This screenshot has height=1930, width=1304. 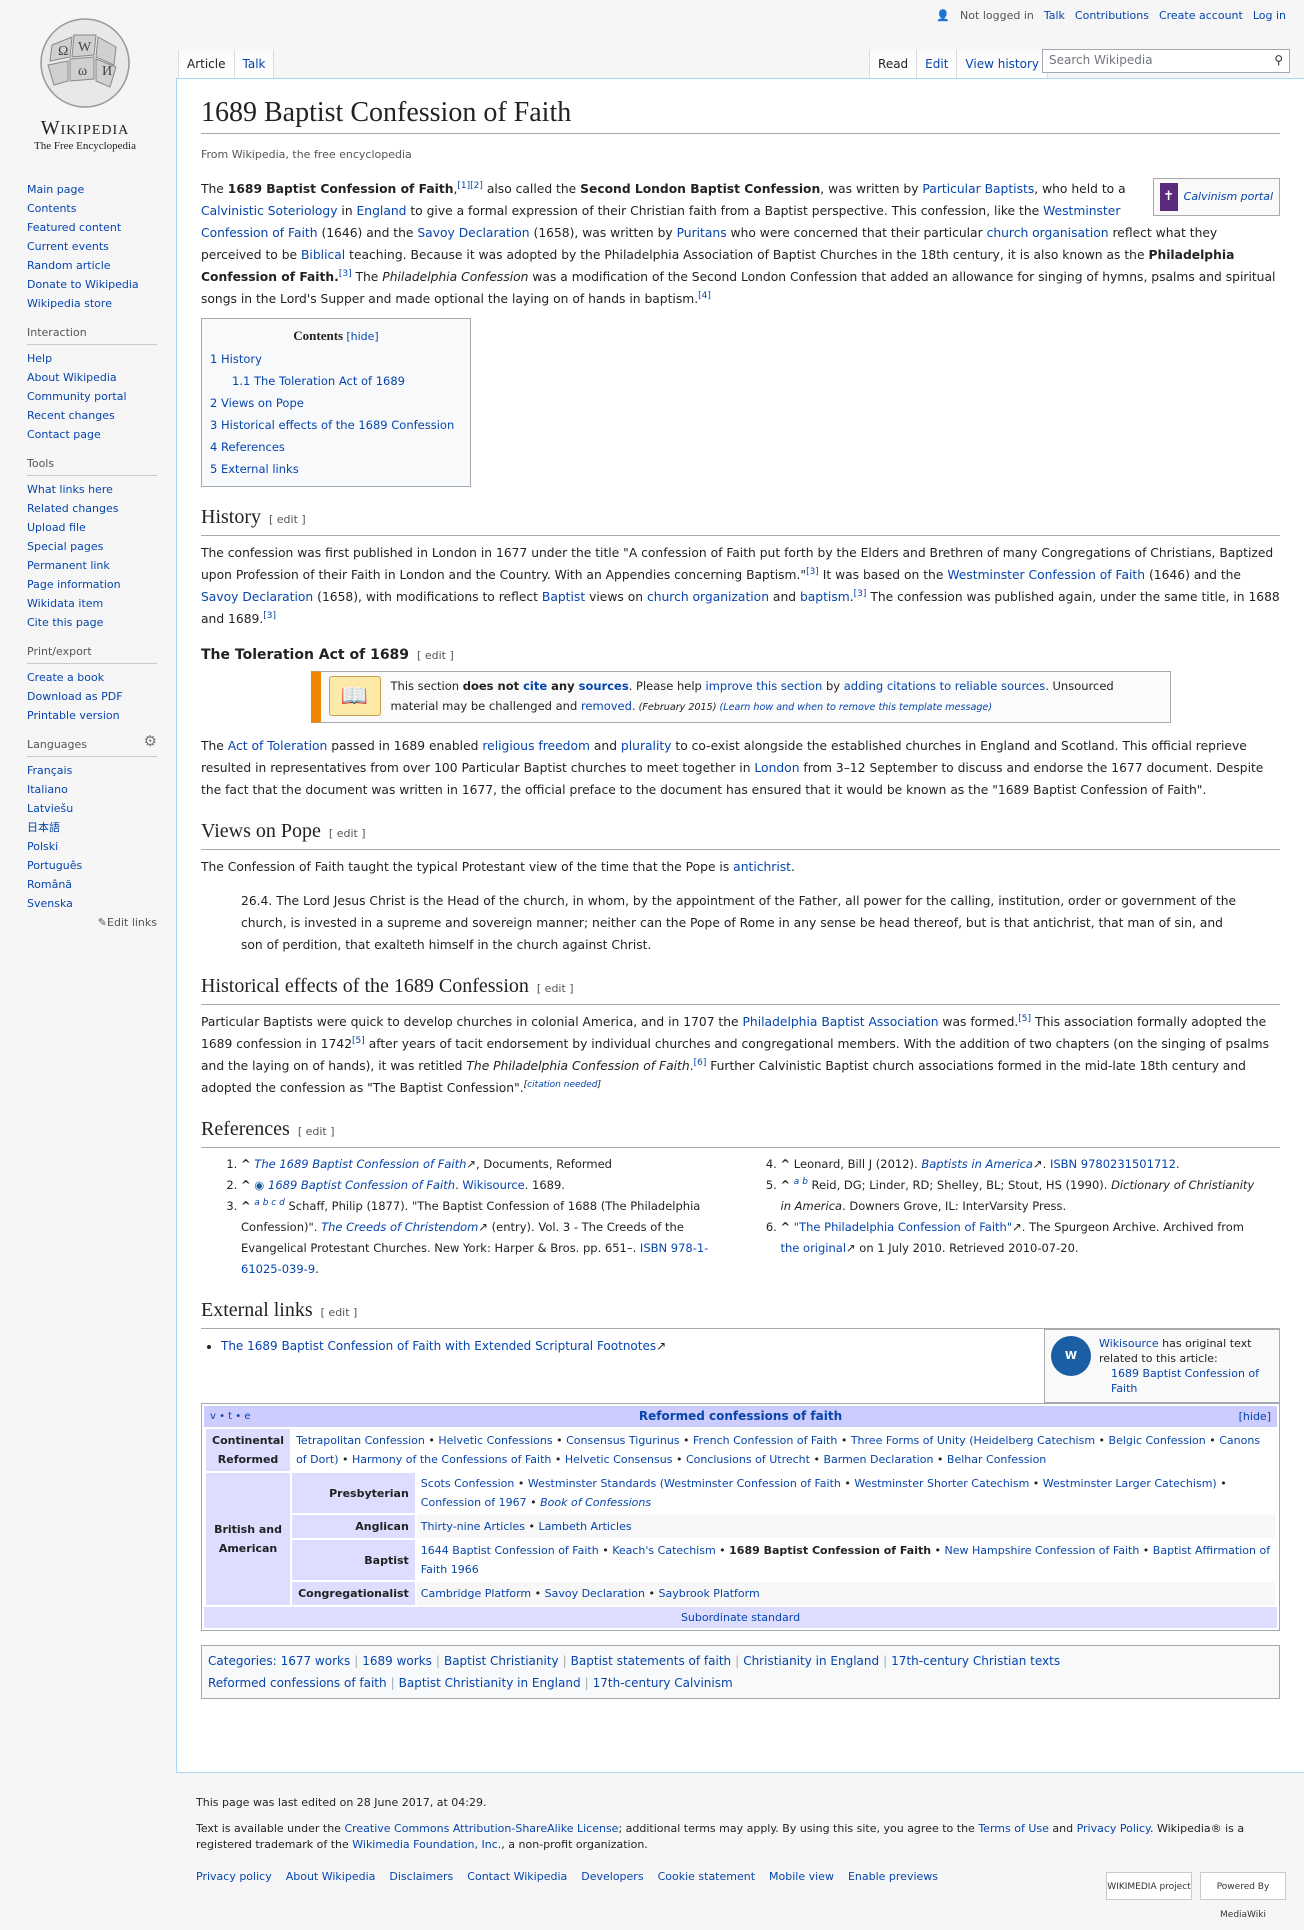 What do you see at coordinates (68, 246) in the screenshot?
I see `sidebar-item-current-events: Current events` at bounding box center [68, 246].